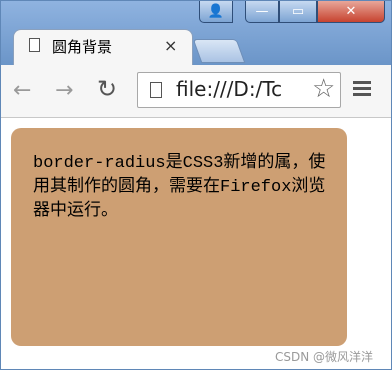 The width and height of the screenshot is (392, 370). I want to click on tab-title: 圆角背景, so click(82, 47).